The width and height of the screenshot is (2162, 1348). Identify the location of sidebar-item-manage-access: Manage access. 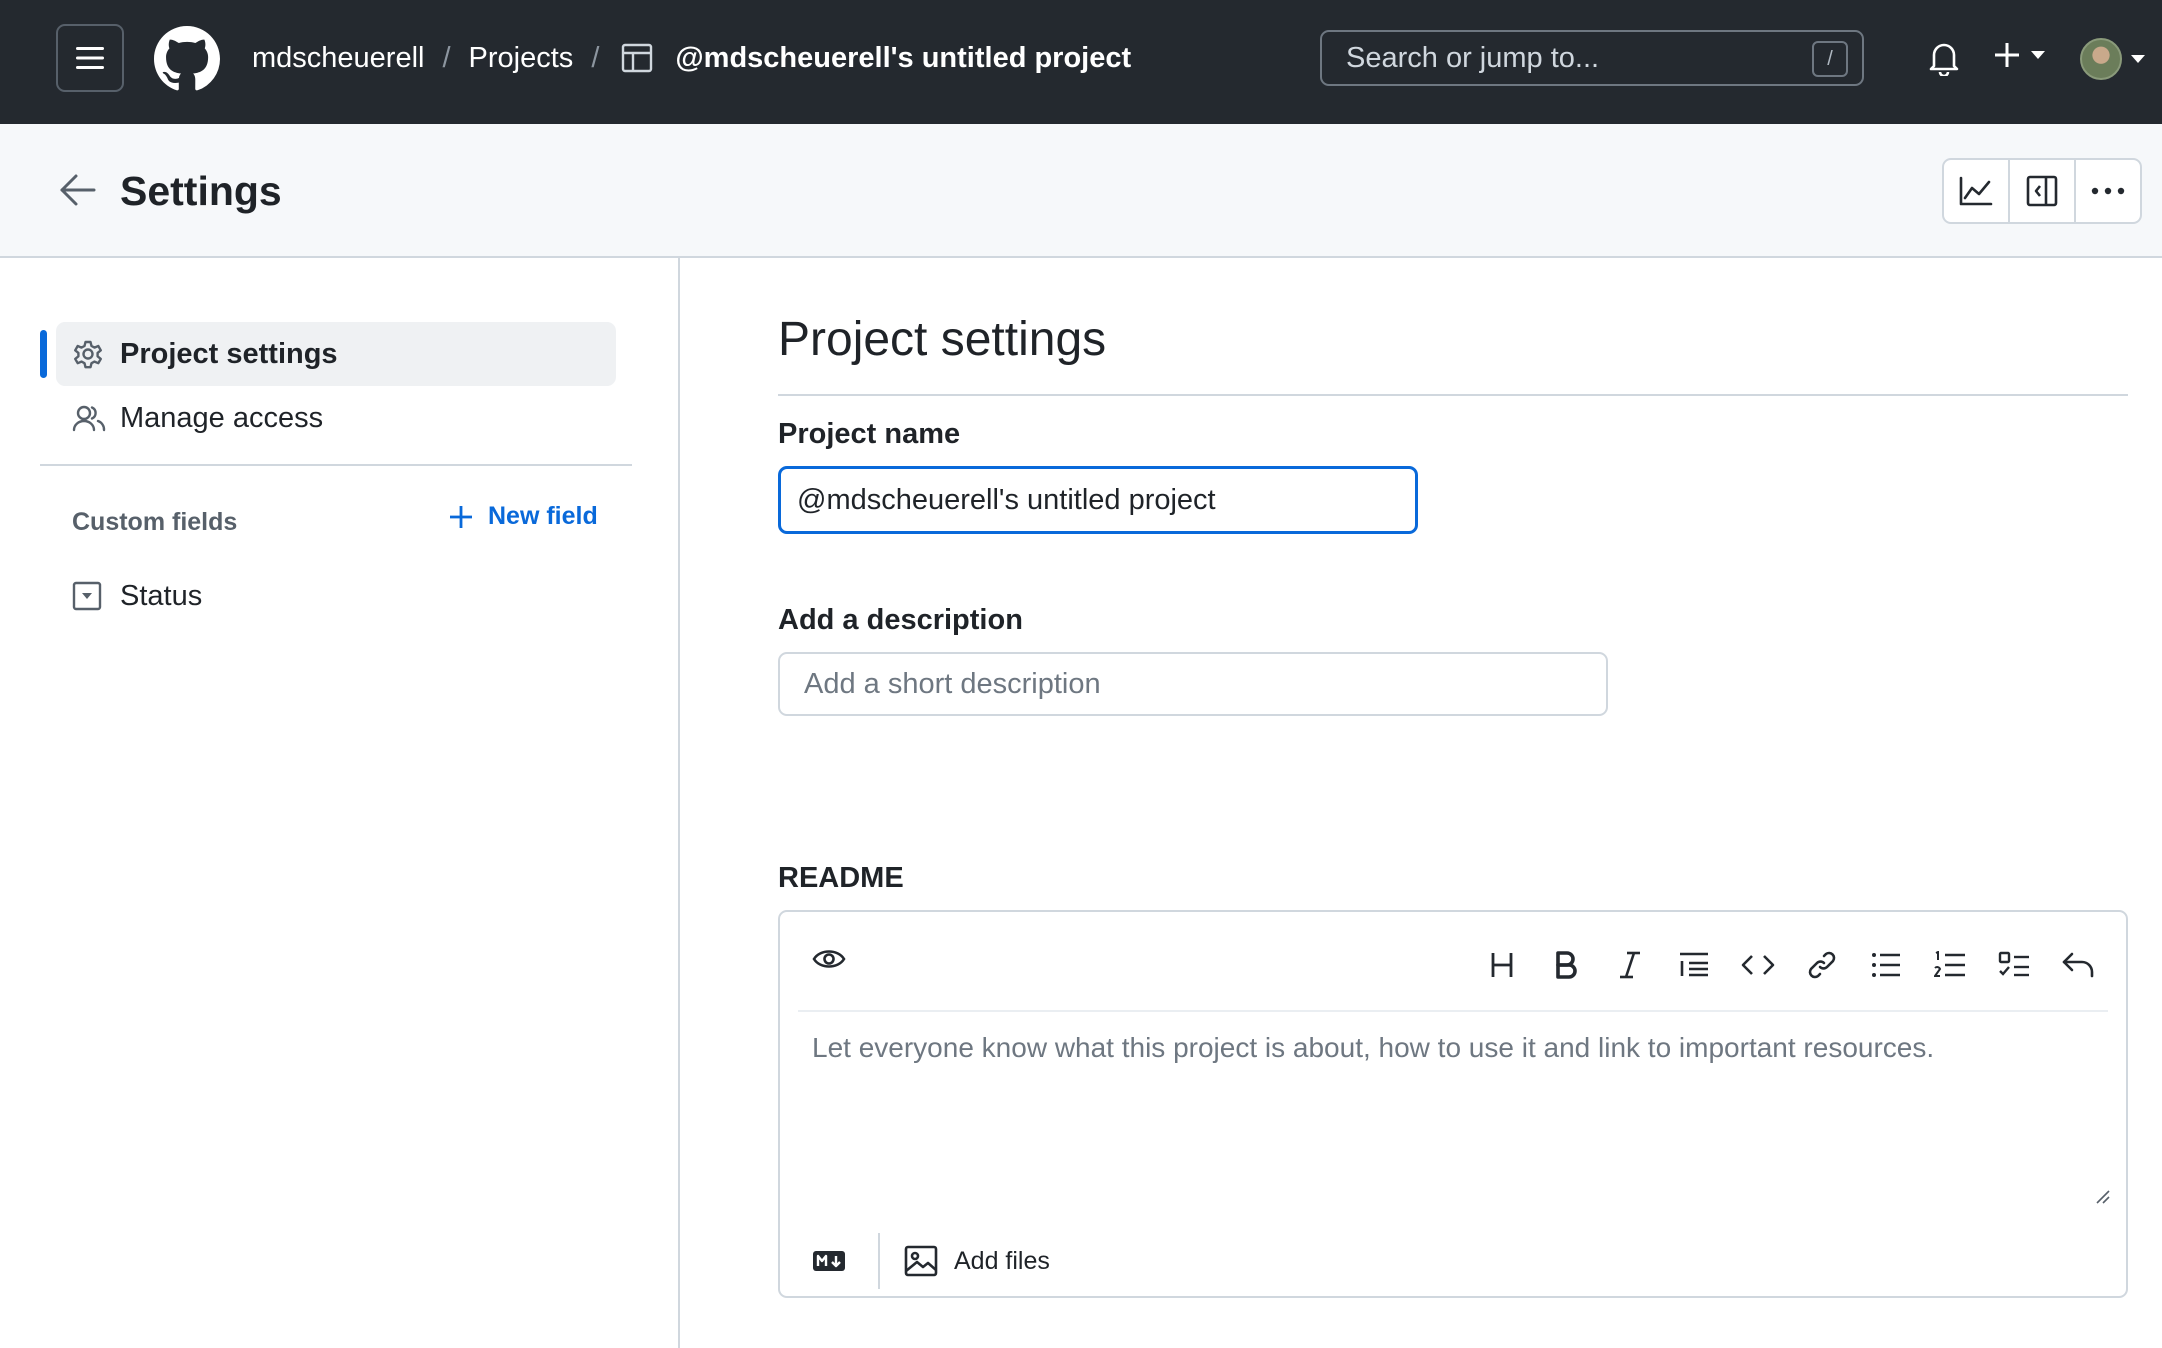
(336, 418).